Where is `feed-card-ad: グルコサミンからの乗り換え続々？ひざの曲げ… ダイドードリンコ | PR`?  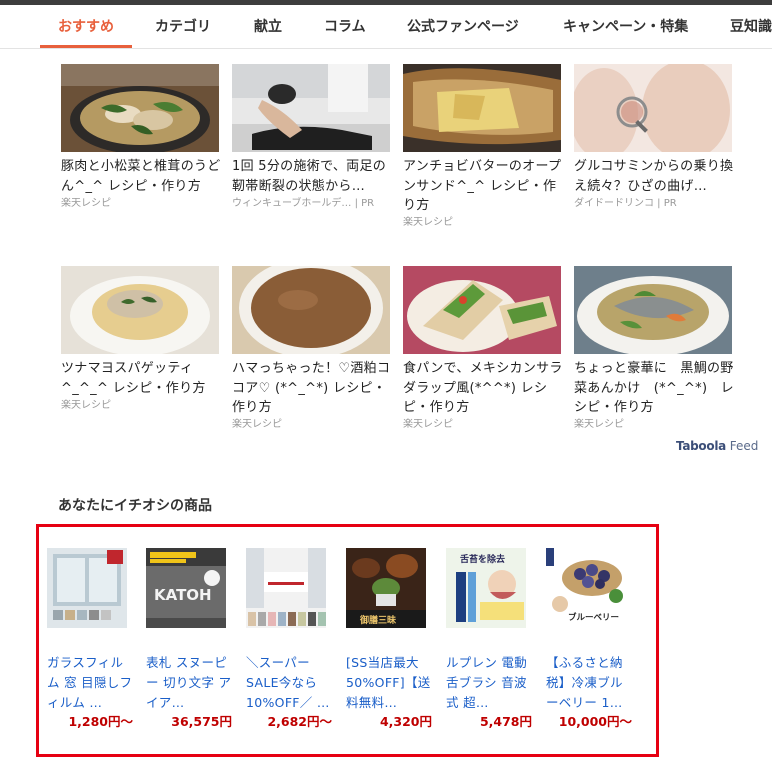
feed-card-ad: グルコサミンからの乗り換え続々？ひざの曲げ… ダイドードリンコ | PR is located at coordinates (654, 138).